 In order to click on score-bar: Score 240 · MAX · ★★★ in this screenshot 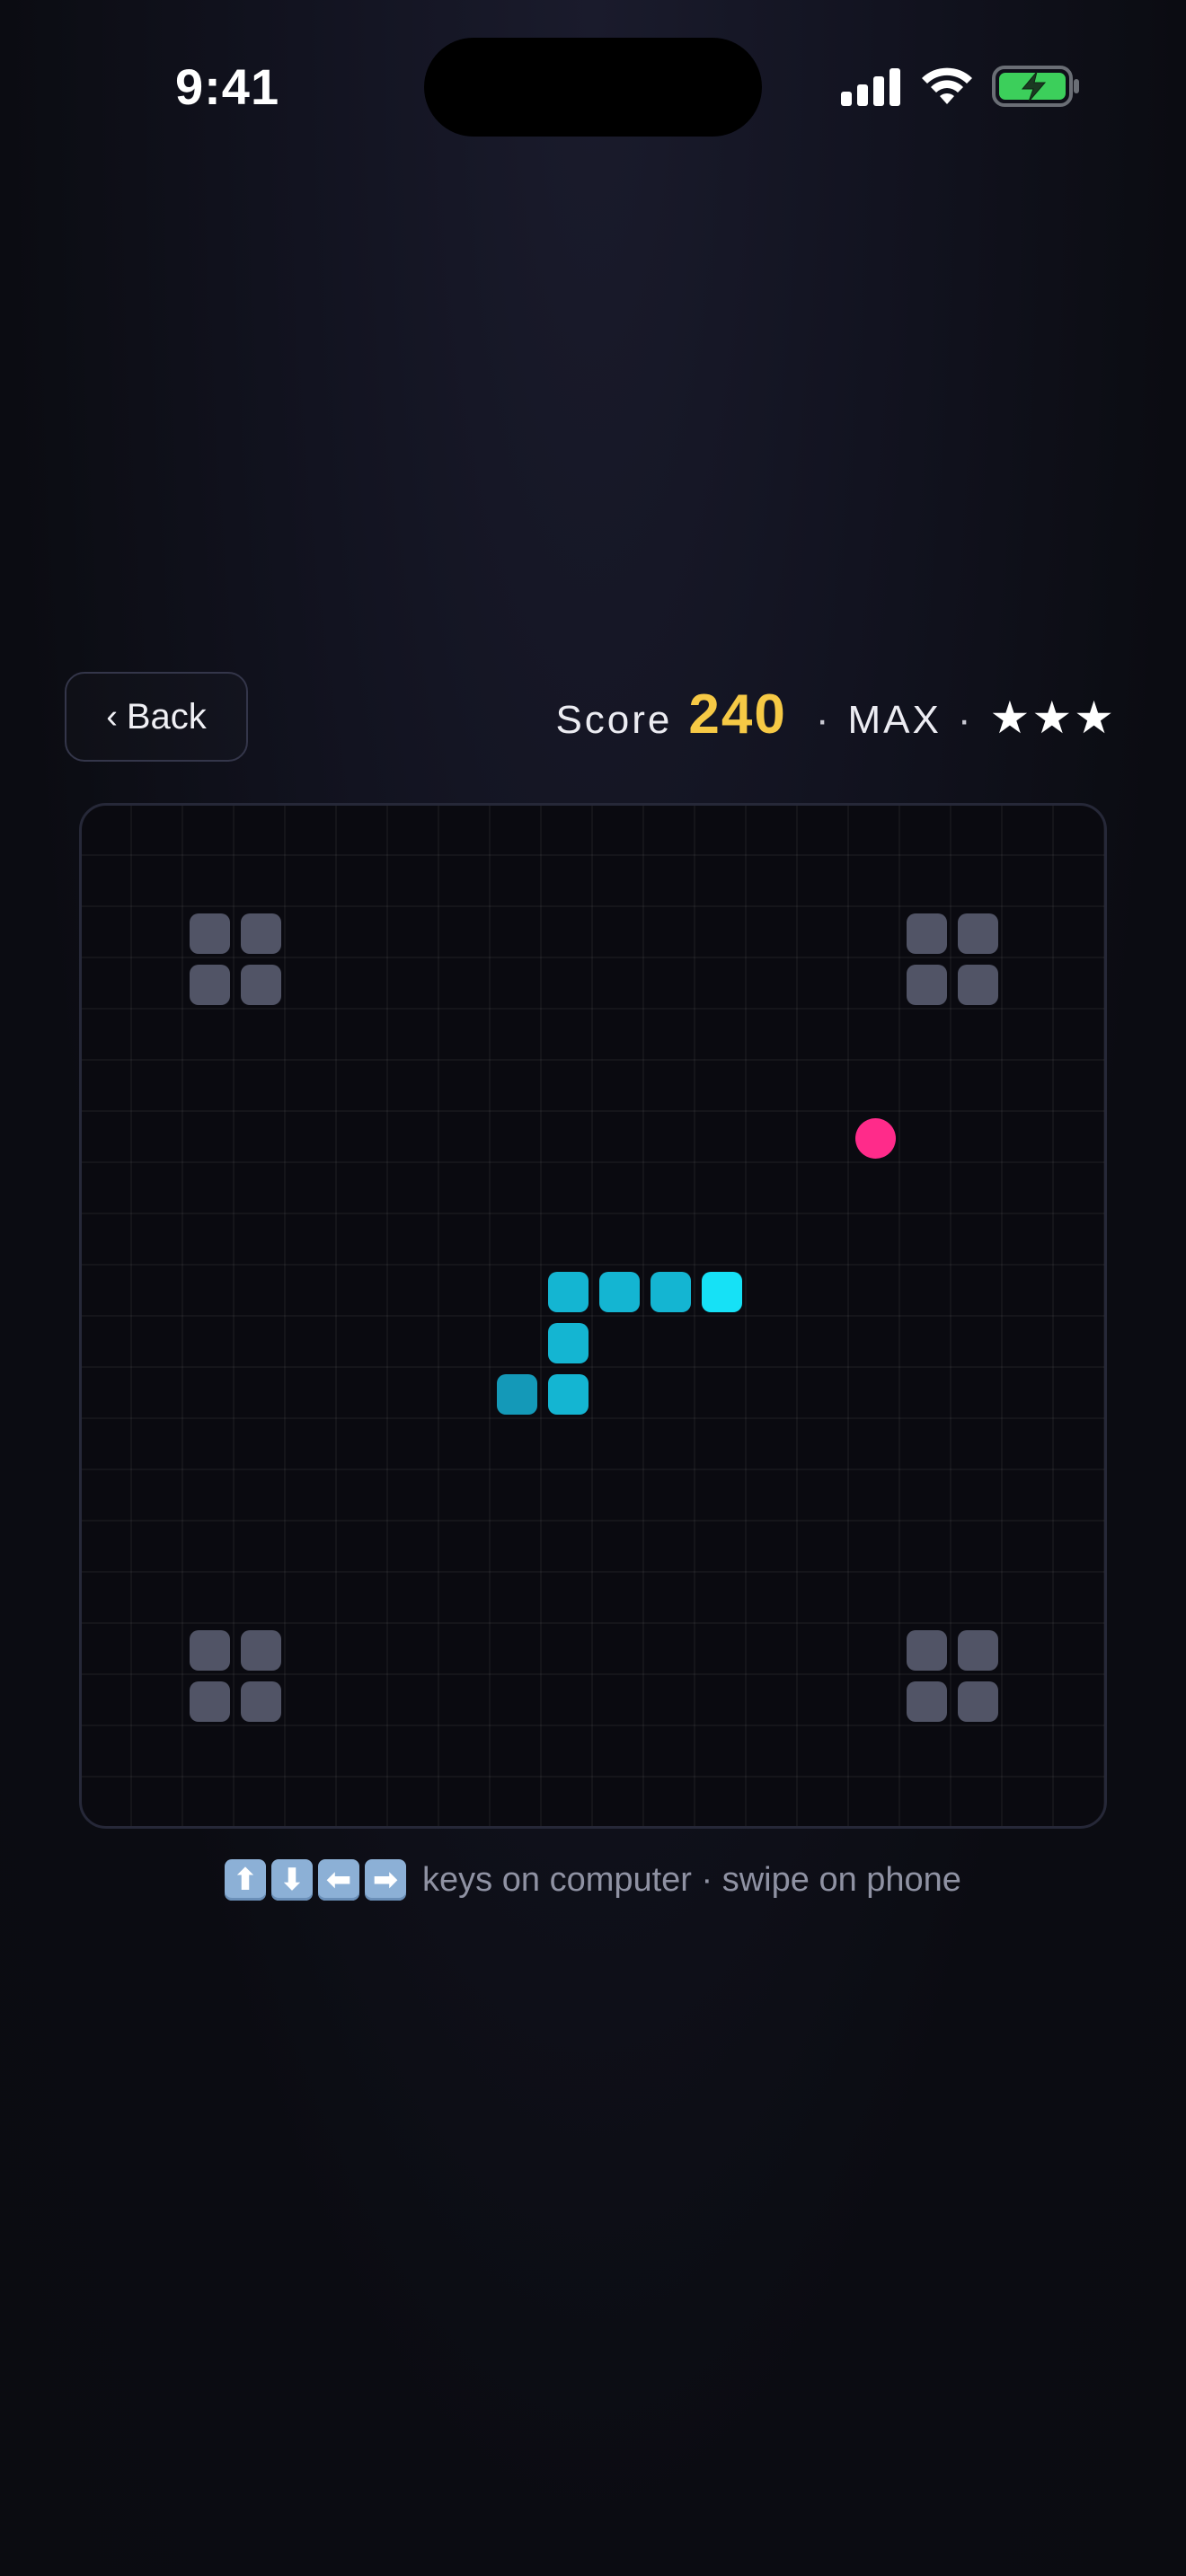, I will do `click(835, 720)`.